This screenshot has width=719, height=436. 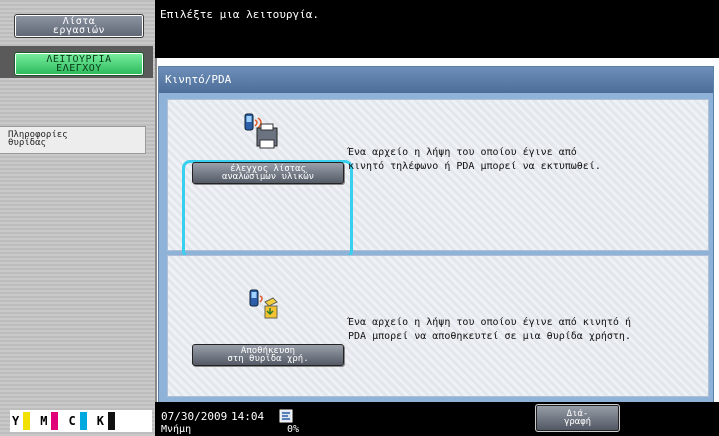 I want to click on toner-indicator: Y M C K, so click(x=81, y=421).